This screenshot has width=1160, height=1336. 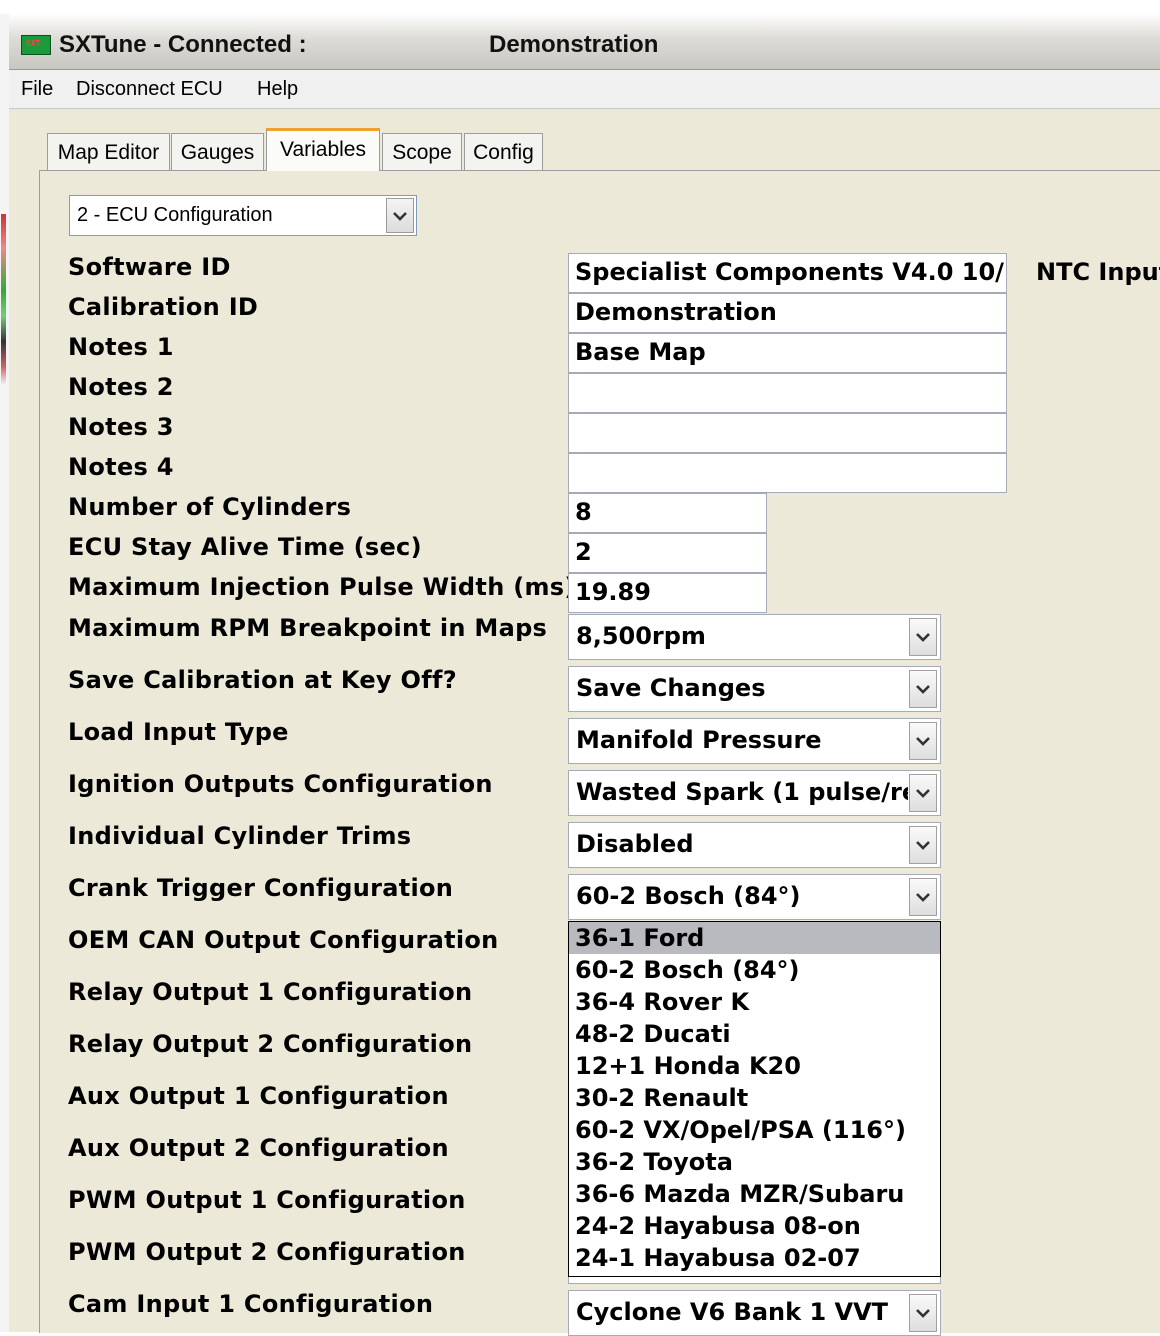 I want to click on label-aux-output-1: Aux Output 1 Configuration, so click(x=258, y=1096).